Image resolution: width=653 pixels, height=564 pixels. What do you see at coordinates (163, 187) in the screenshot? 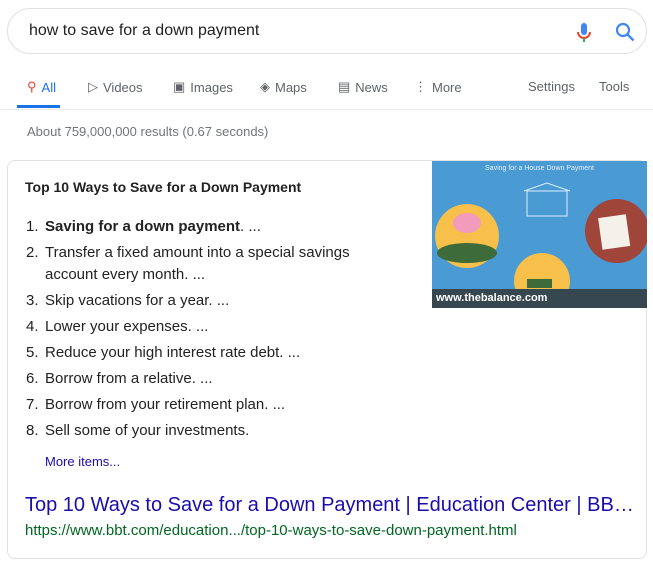
I see `snippet-title: Top 10 Ways to Save for a Down Payment` at bounding box center [163, 187].